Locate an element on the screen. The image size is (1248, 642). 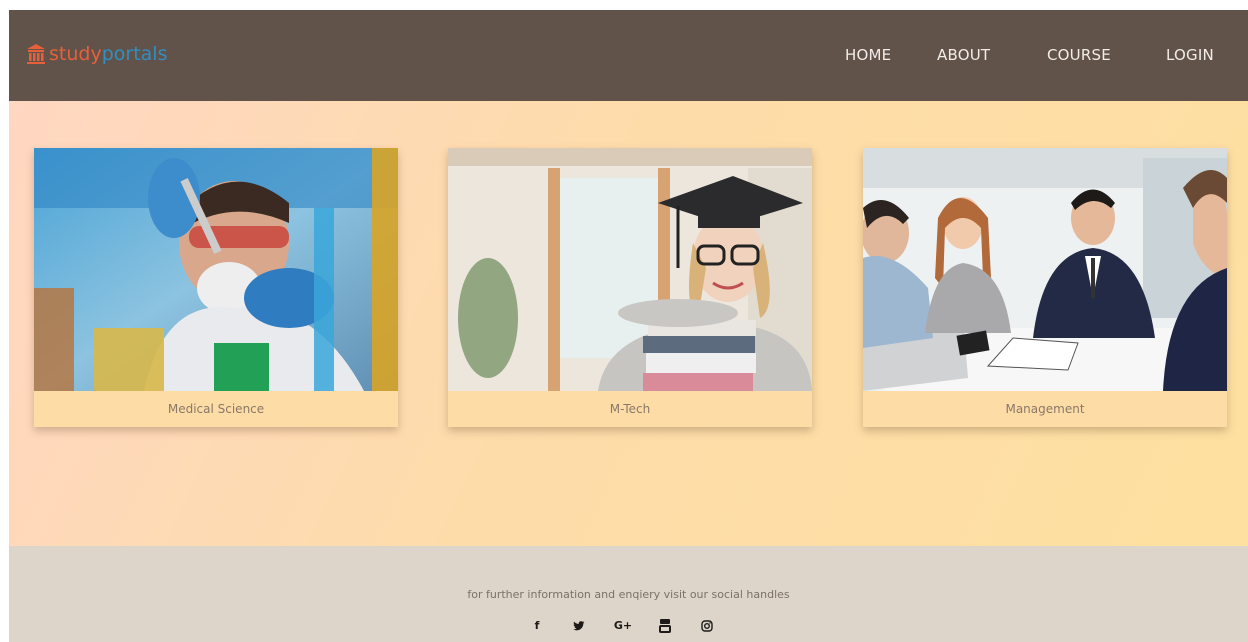
course-card-management: Management is located at coordinates (1045, 287).